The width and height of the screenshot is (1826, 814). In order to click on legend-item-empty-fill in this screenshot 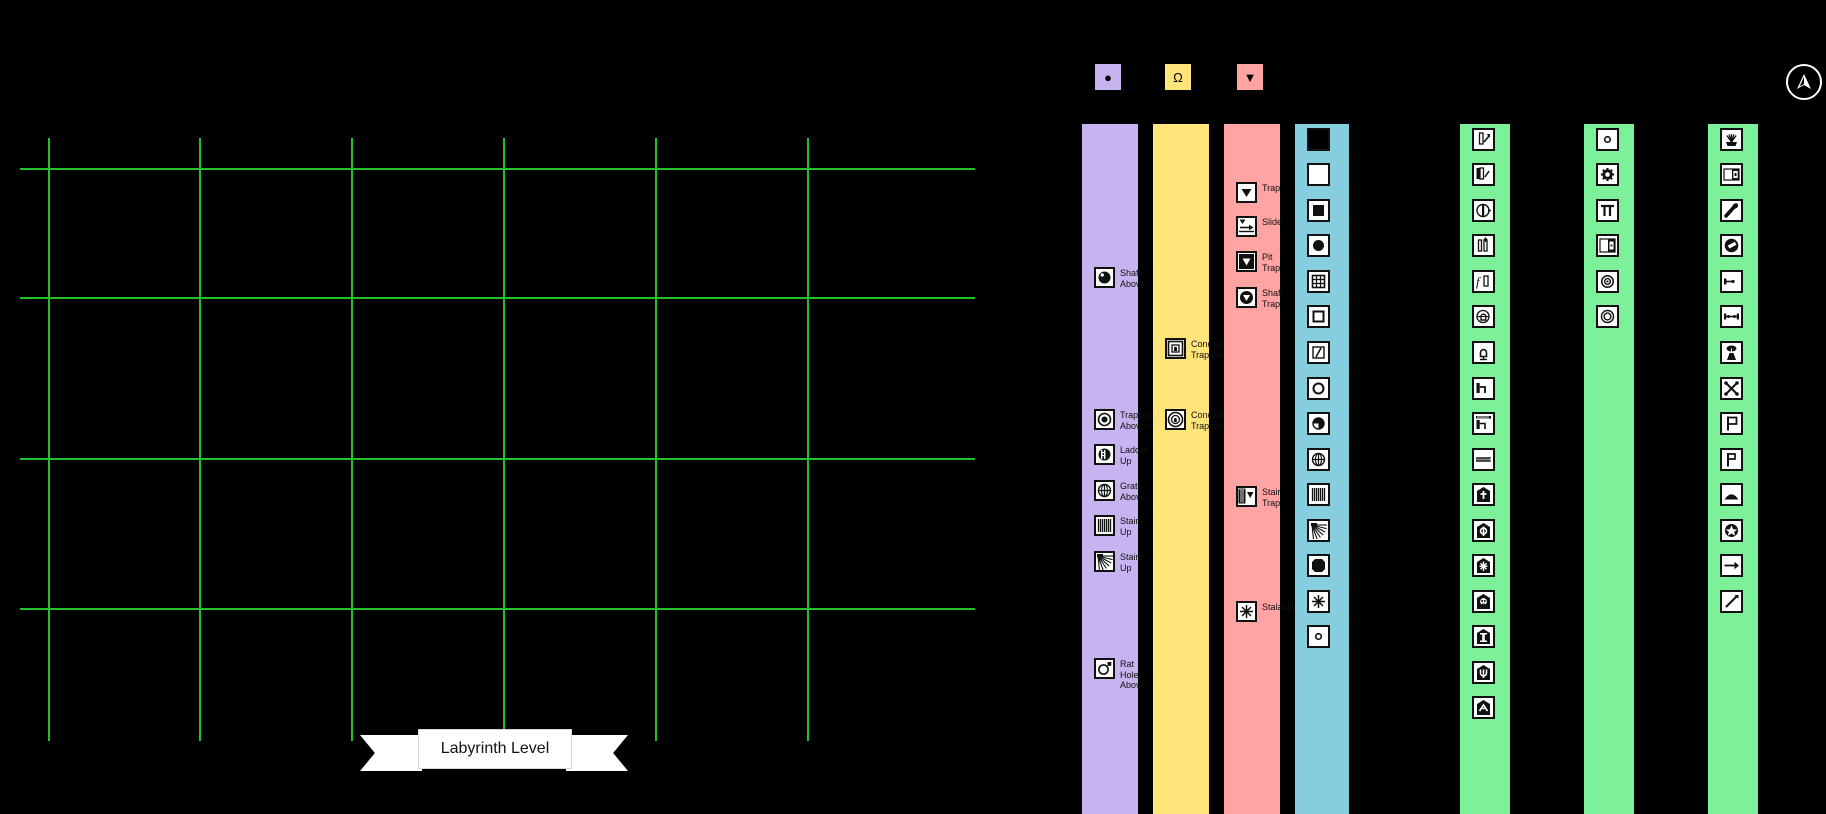, I will do `click(1318, 174)`.